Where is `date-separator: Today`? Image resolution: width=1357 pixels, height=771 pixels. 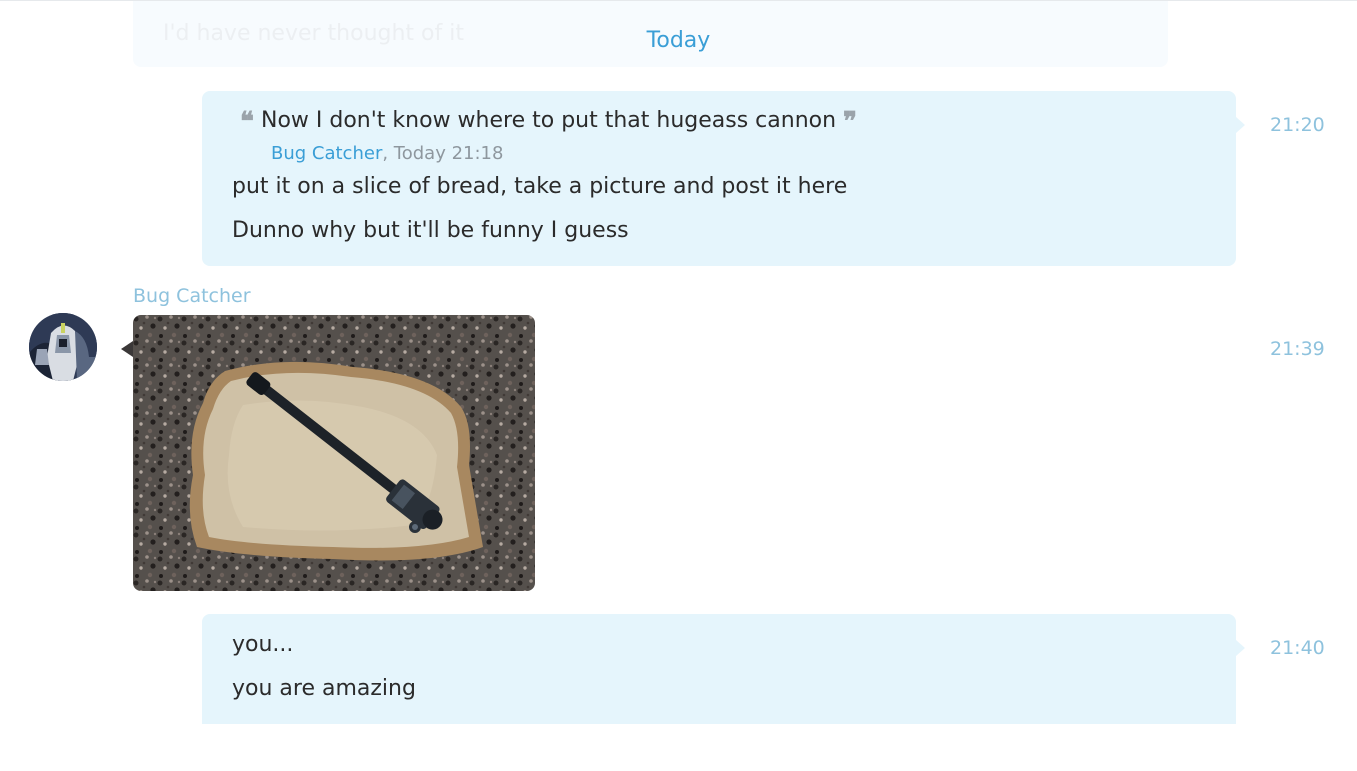
date-separator: Today is located at coordinates (678, 40).